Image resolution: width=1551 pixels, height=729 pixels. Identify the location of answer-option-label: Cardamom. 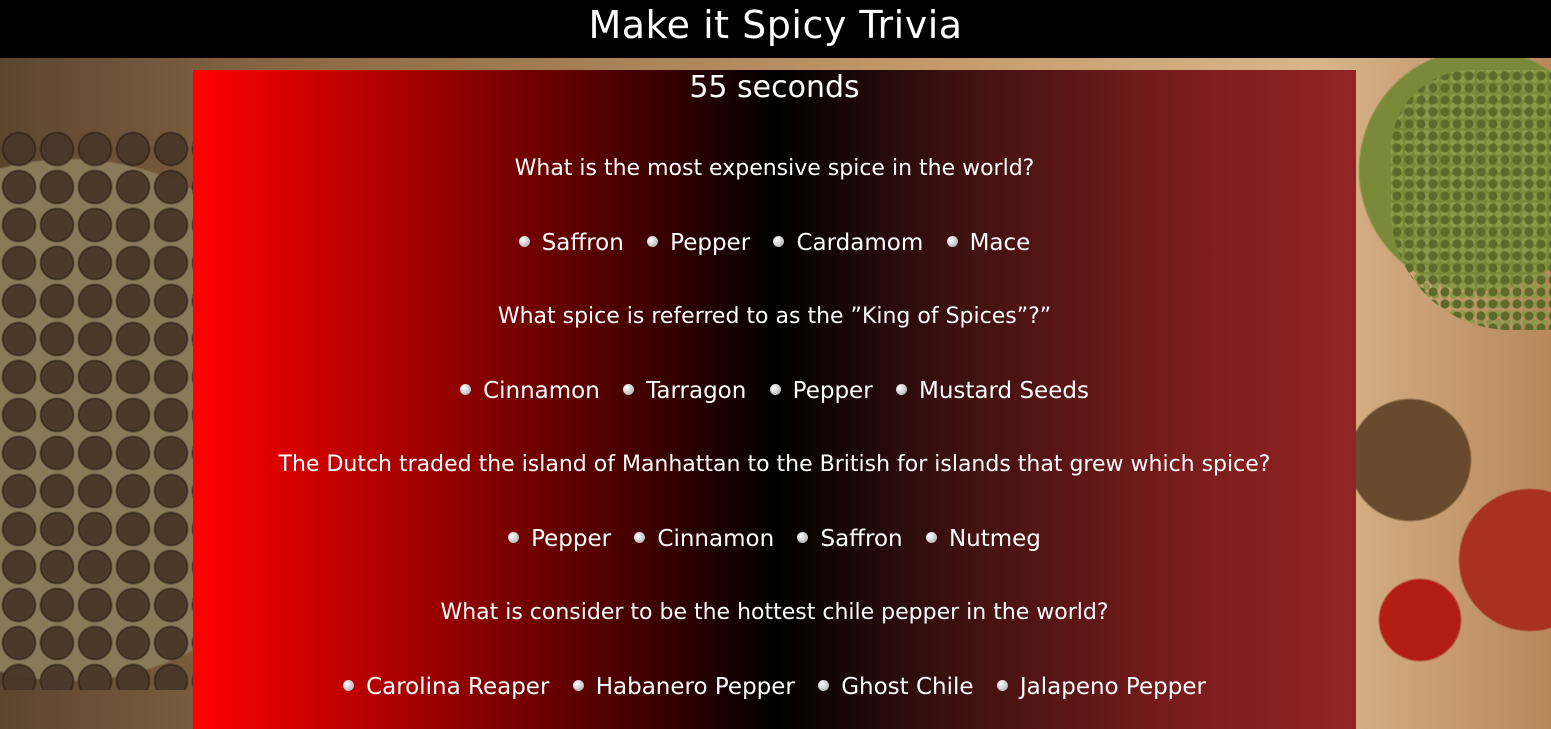
(860, 243).